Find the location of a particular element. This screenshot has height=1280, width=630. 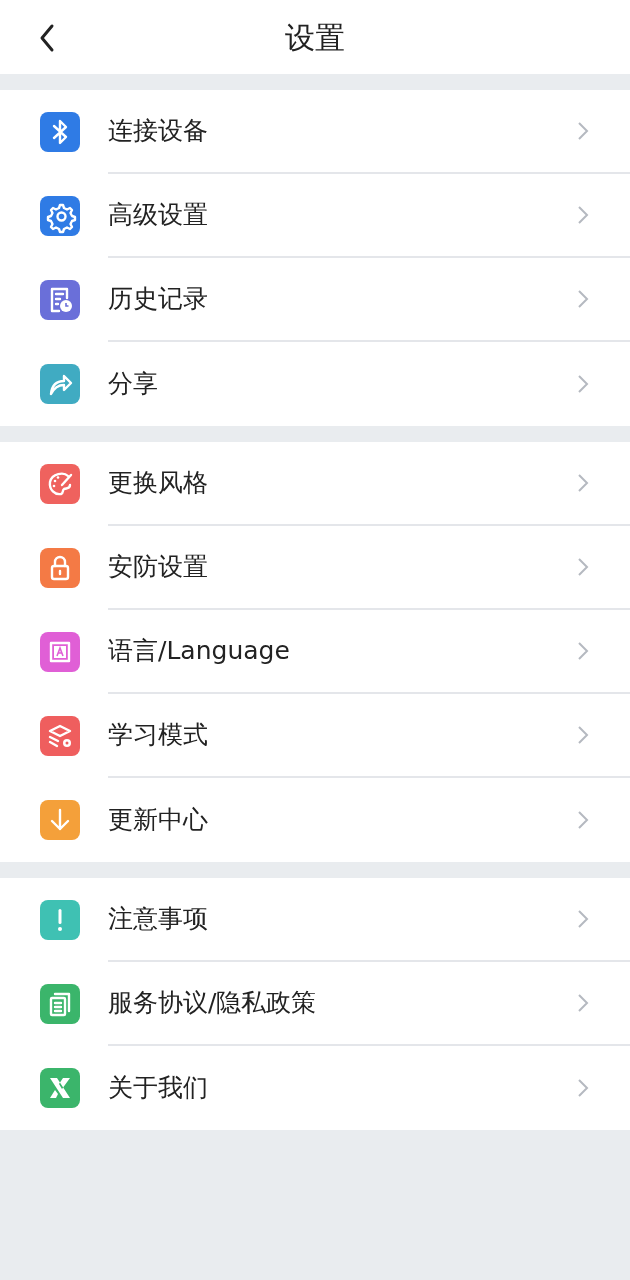

menu-label: 更换风格 is located at coordinates (158, 483).